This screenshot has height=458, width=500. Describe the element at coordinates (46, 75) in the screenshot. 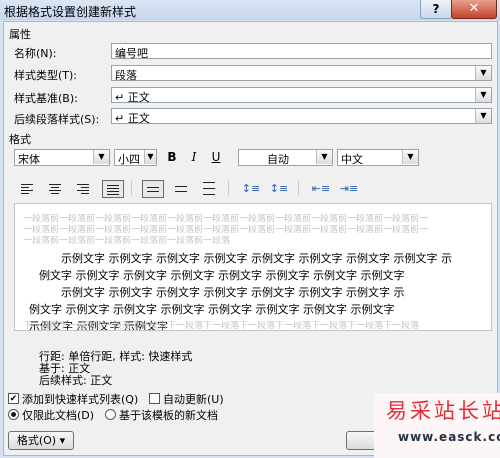

I see `style-type-label: 样式类型(T):` at that location.